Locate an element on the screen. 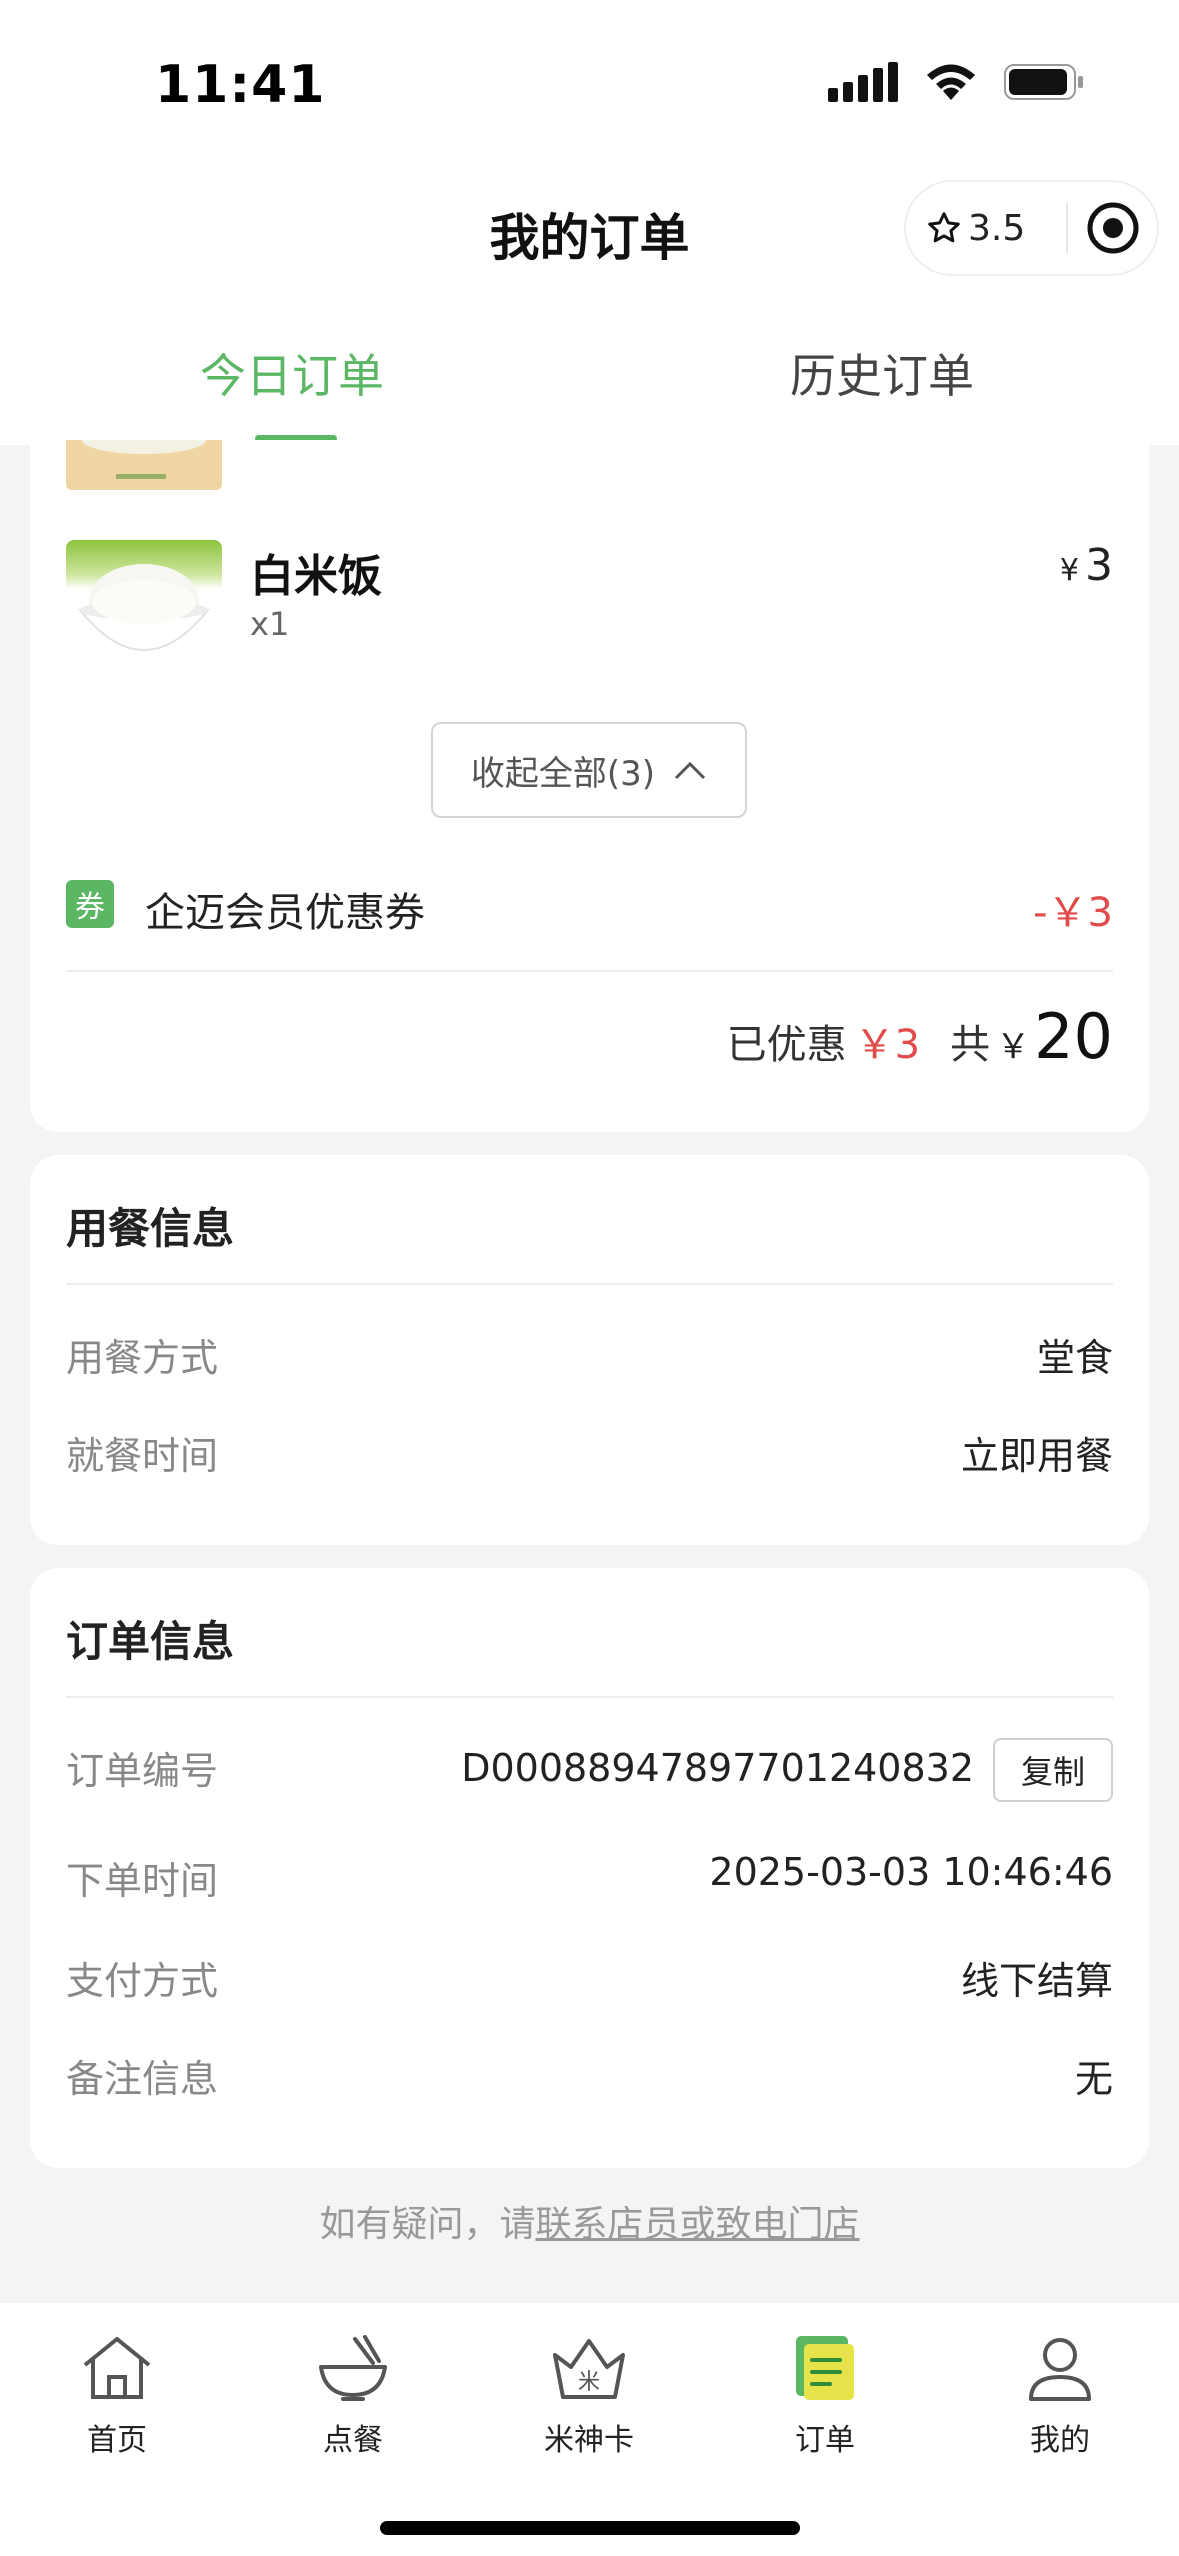 This screenshot has width=1179, height=2556. target-icon is located at coordinates (1112, 228).